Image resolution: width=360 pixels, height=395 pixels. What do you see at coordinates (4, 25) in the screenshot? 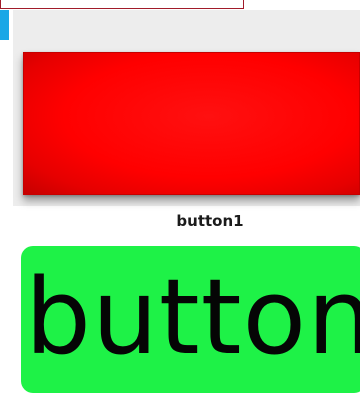
I see `selection-marker` at bounding box center [4, 25].